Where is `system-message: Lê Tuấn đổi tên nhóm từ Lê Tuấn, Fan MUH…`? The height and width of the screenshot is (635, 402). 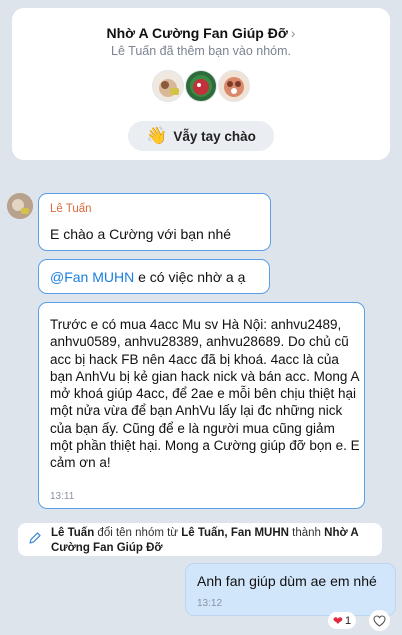 system-message: Lê Tuấn đổi tên nhóm từ Lê Tuấn, Fan MUH… is located at coordinates (200, 539).